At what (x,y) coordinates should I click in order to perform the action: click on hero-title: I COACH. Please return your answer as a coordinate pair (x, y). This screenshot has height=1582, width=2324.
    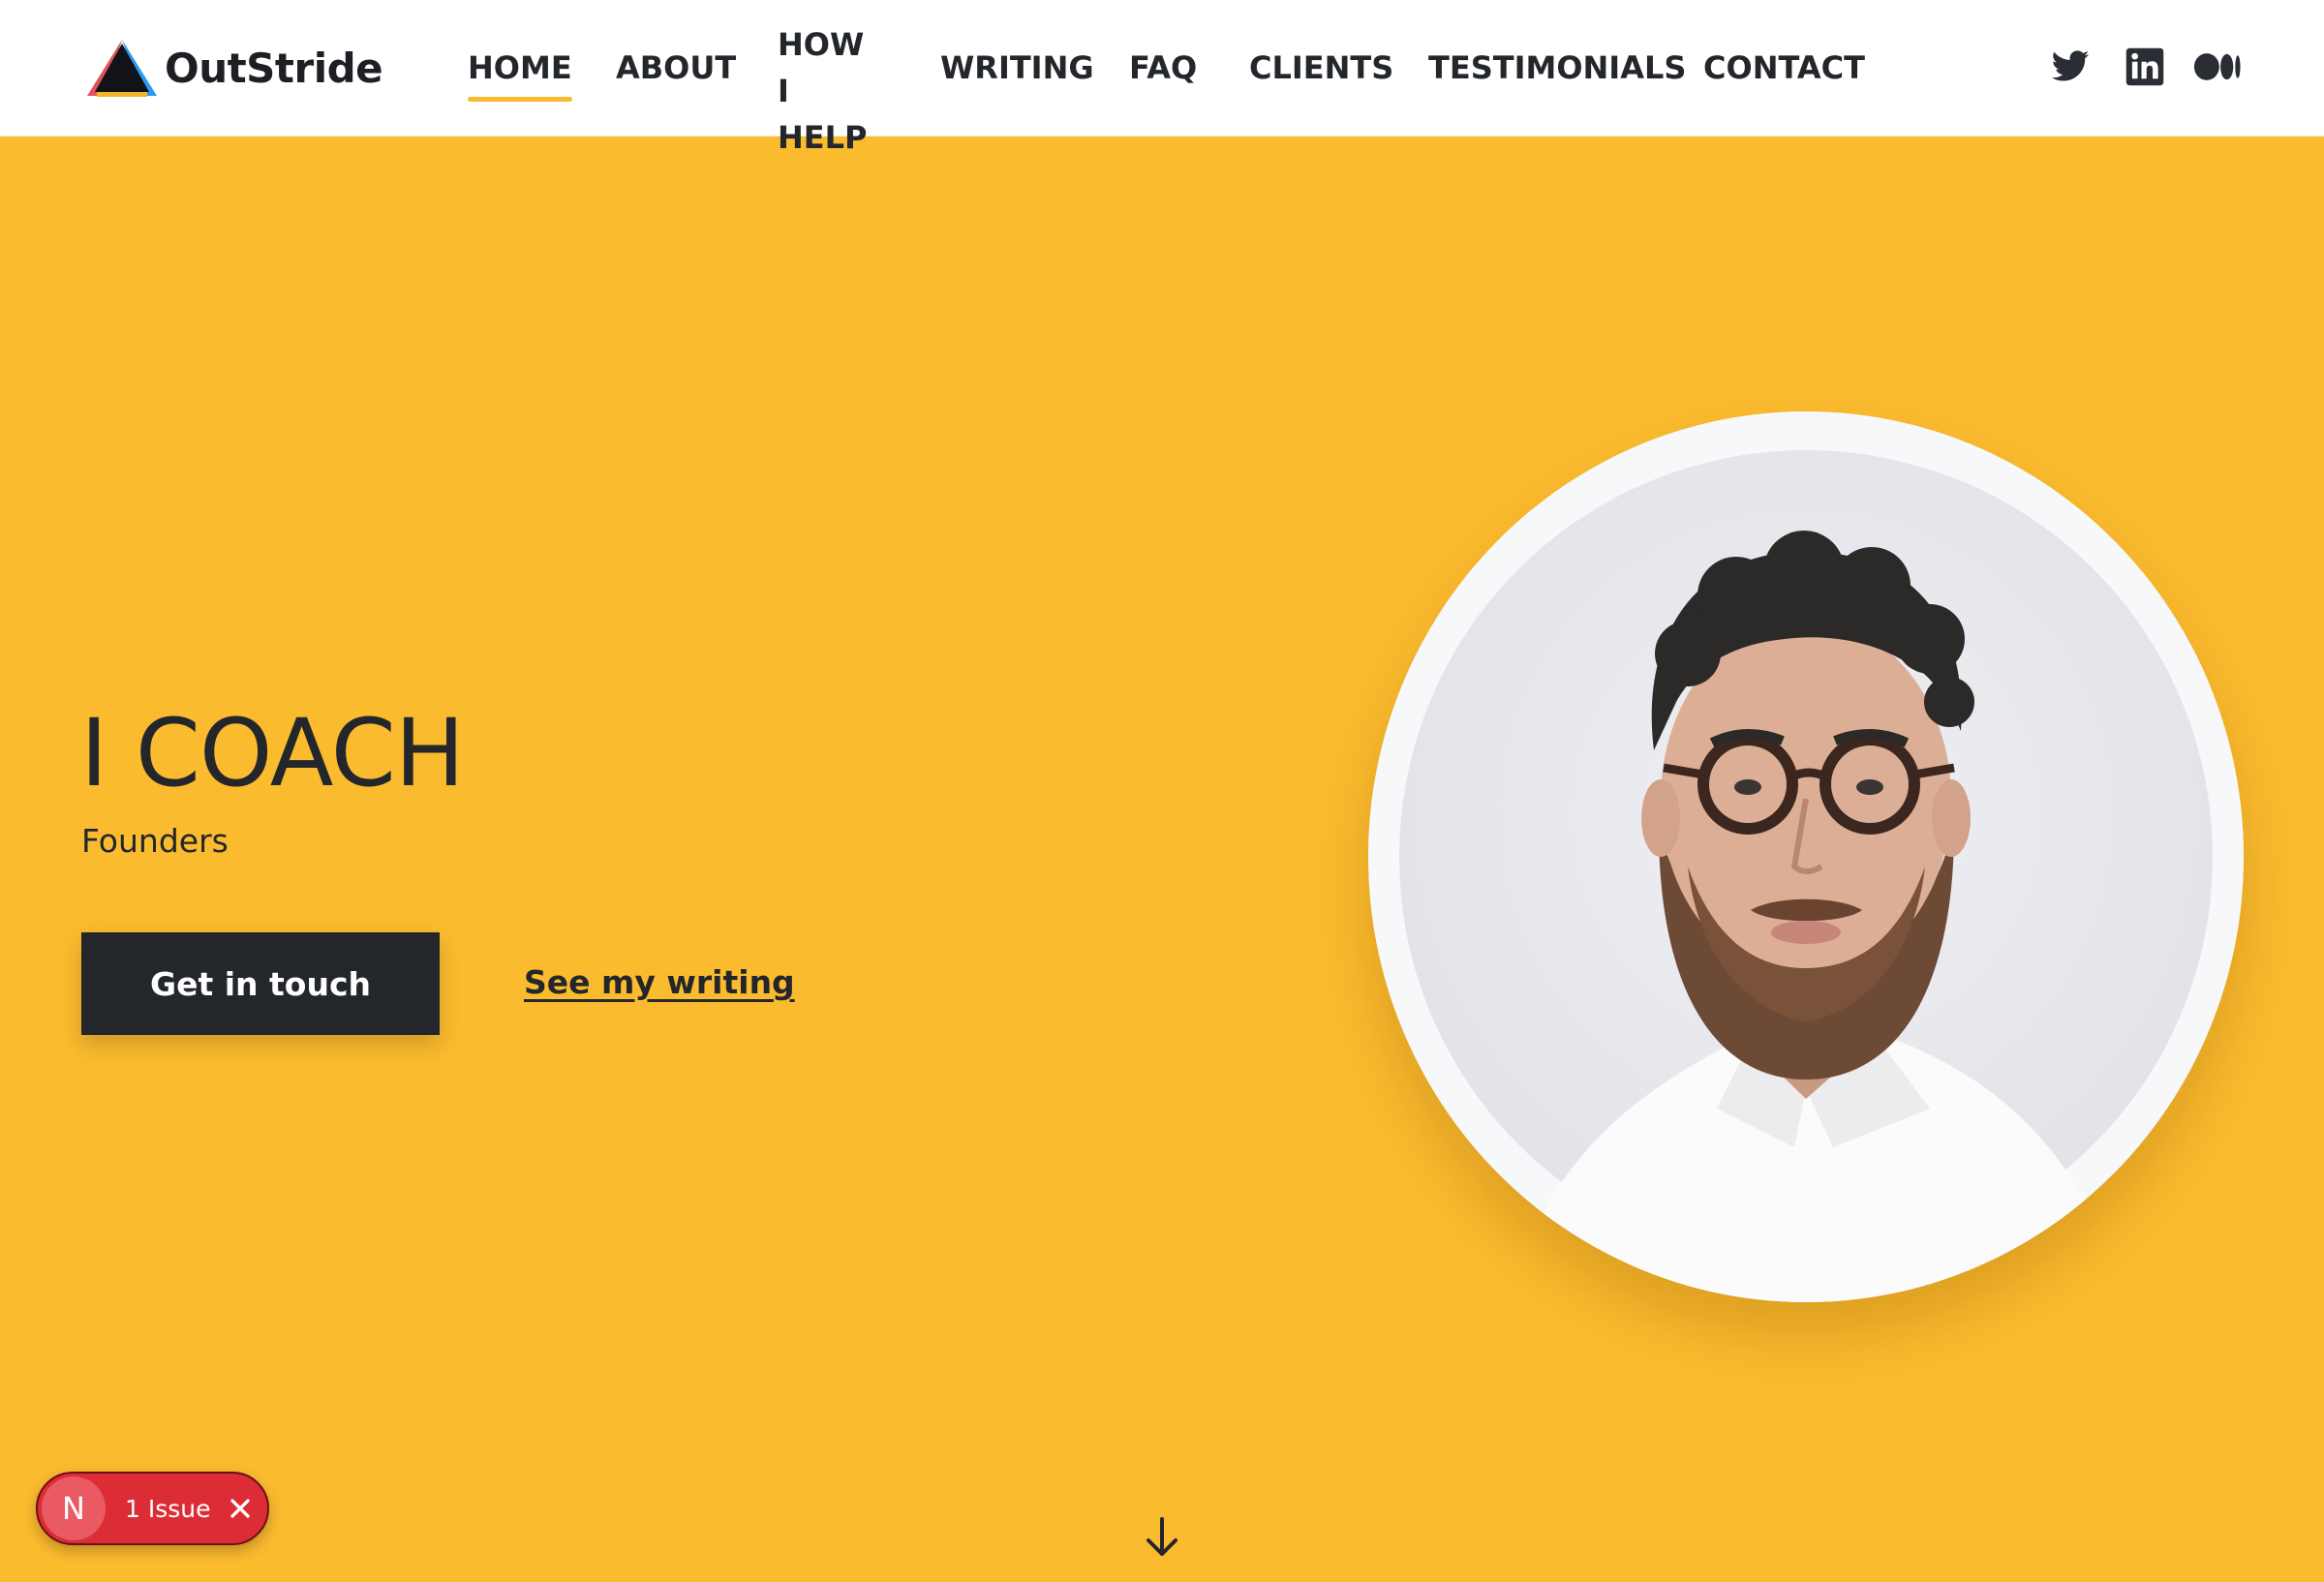
    Looking at the image, I should click on (272, 753).